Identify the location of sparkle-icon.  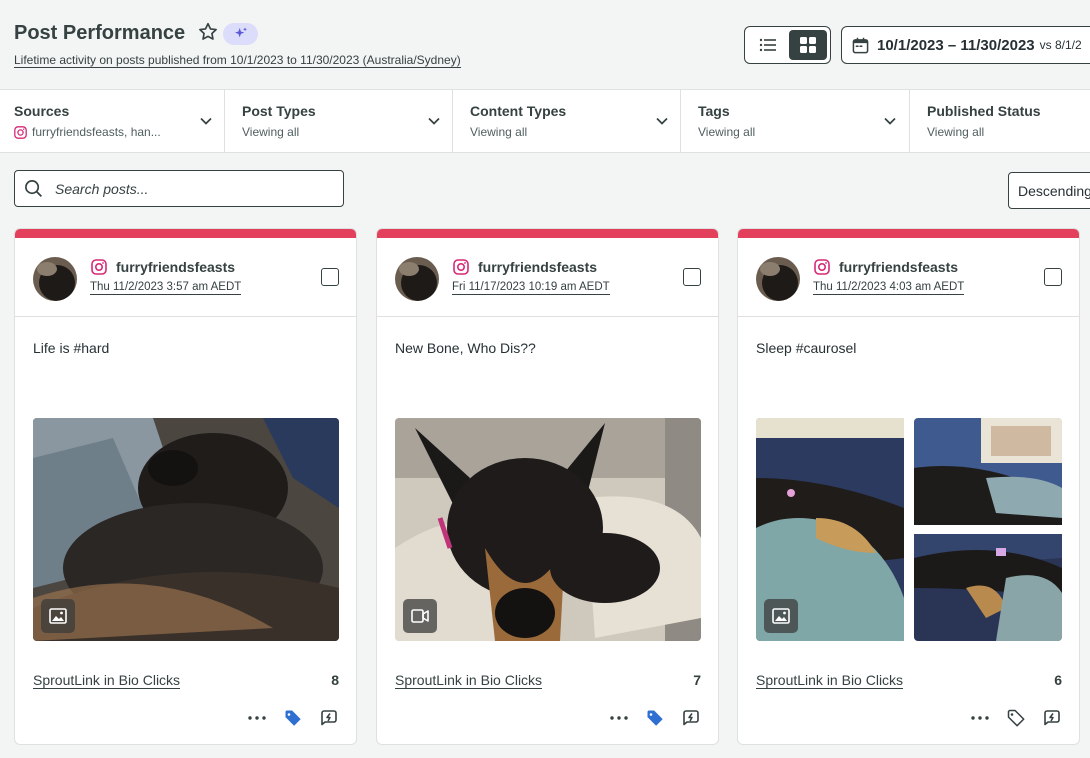
(240, 32).